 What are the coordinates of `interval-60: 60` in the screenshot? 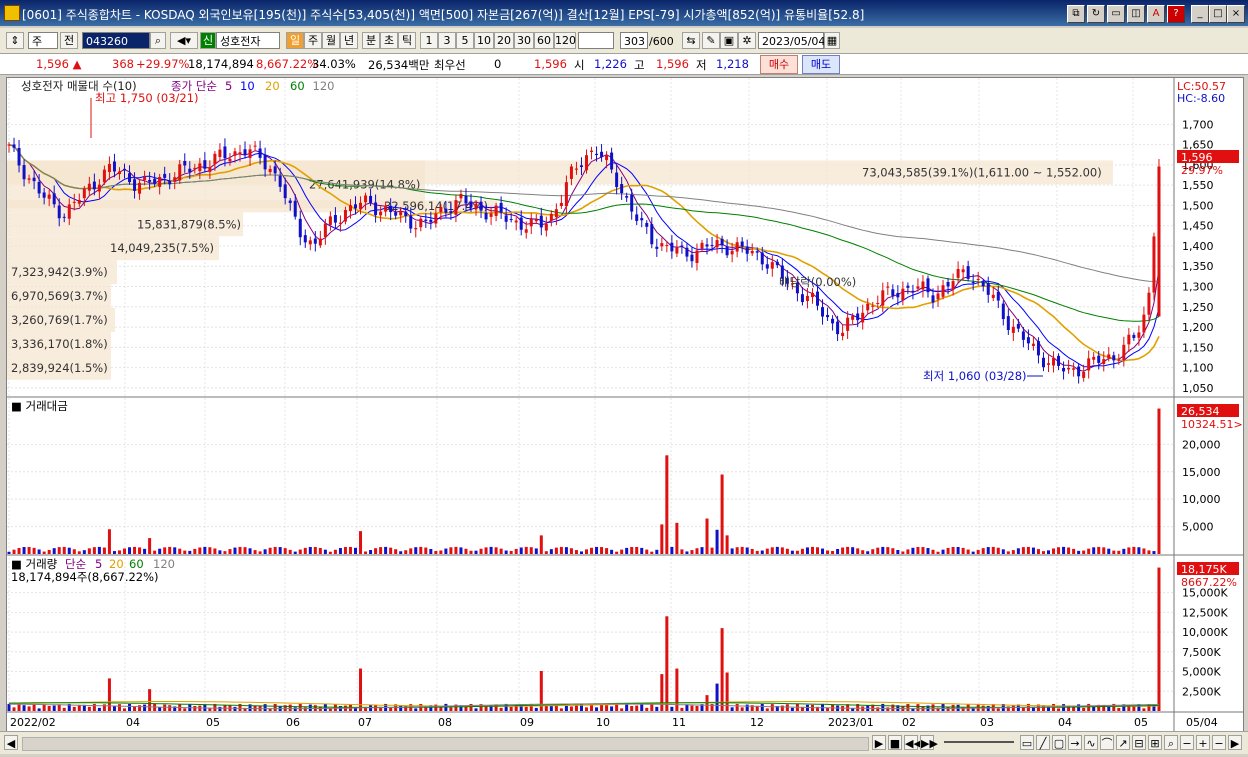 It's located at (544, 40).